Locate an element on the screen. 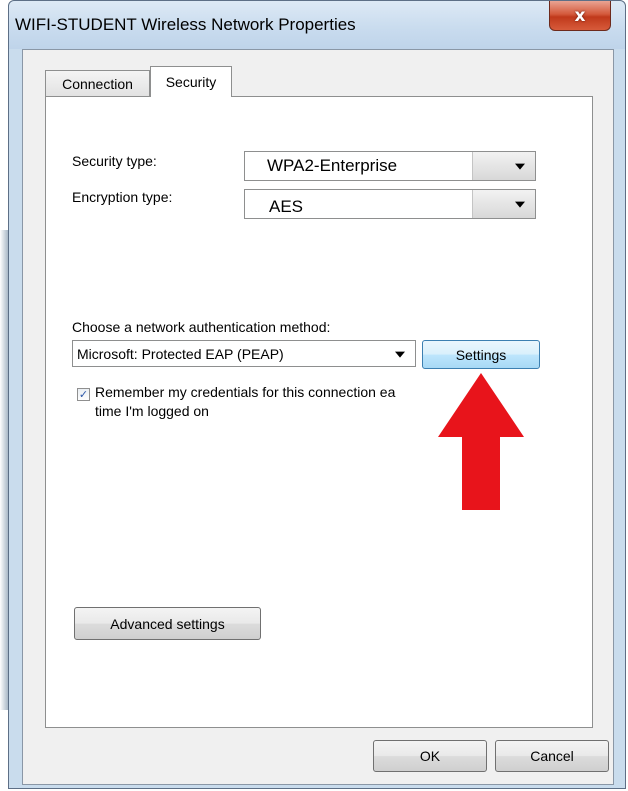 The width and height of the screenshot is (628, 791). remember-credentials-checkbox: ✓ is located at coordinates (83, 394).